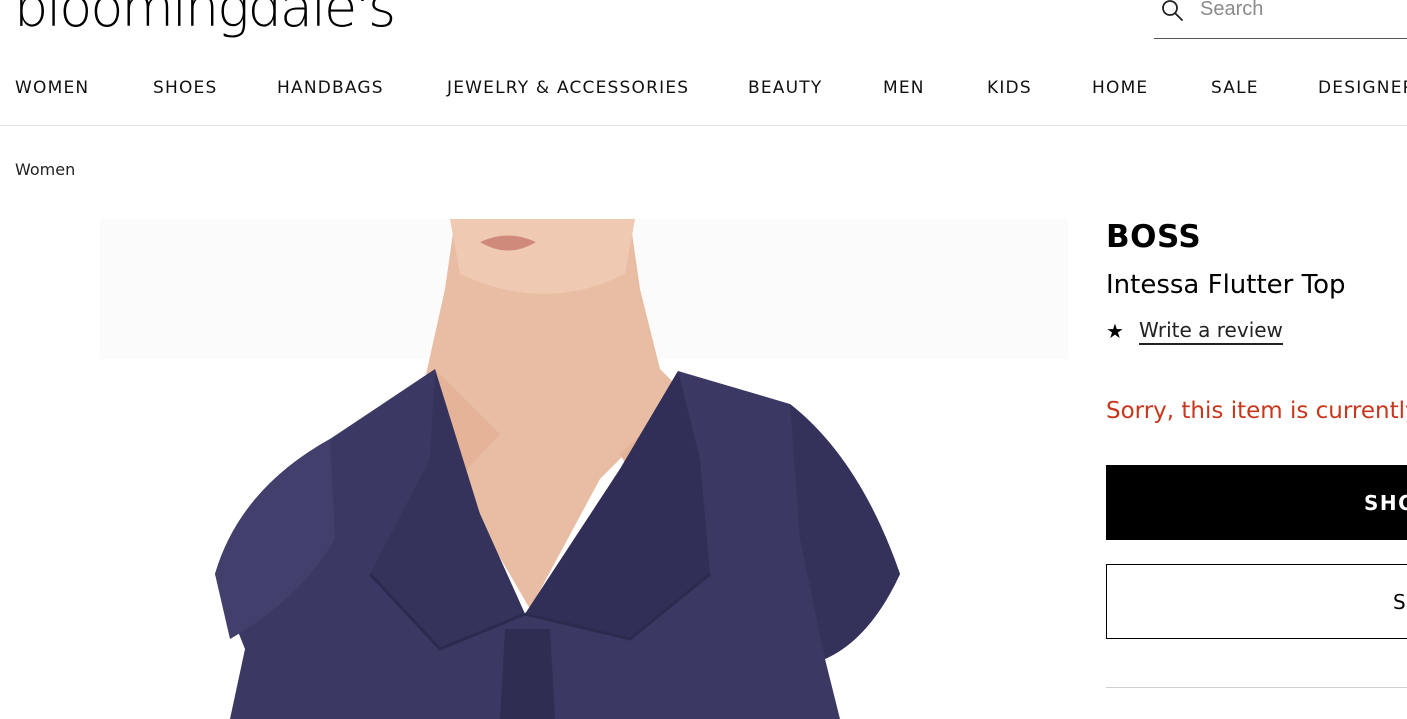 This screenshot has width=1407, height=719. I want to click on product-name: Intessa Flutter Top, so click(1226, 285).